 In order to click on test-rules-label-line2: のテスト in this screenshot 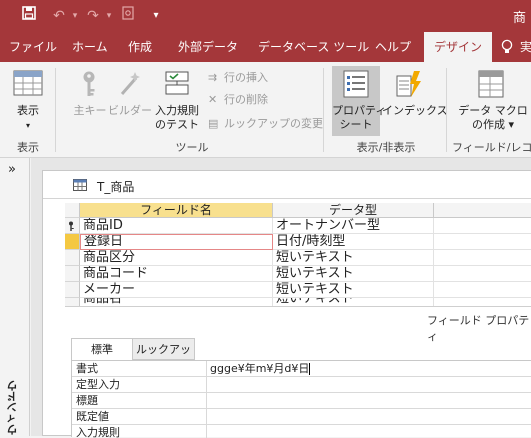, I will do `click(177, 124)`.